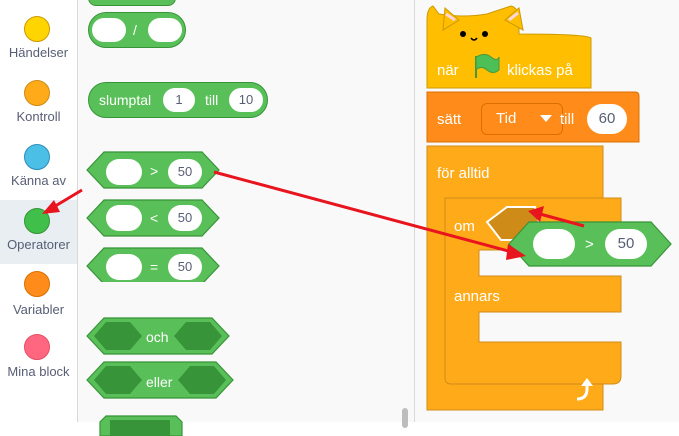  Describe the element at coordinates (109, 30) in the screenshot. I see `divide-left-slot` at that location.